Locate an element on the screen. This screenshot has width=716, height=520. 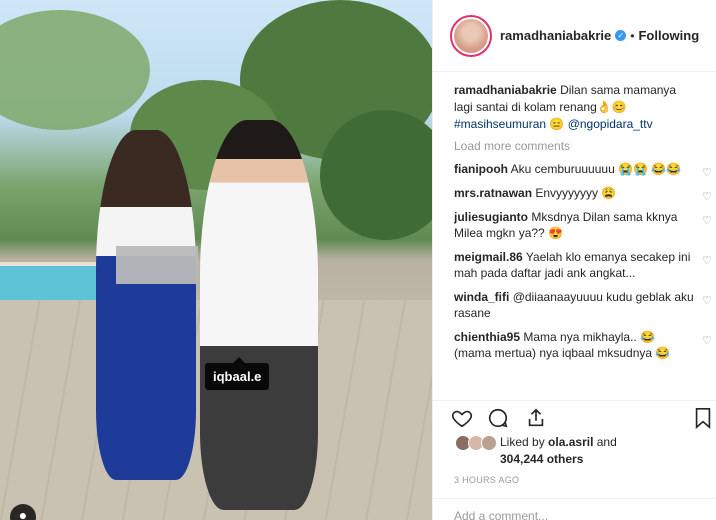
caption-hashtag: #masihseumuran is located at coordinates (500, 124).